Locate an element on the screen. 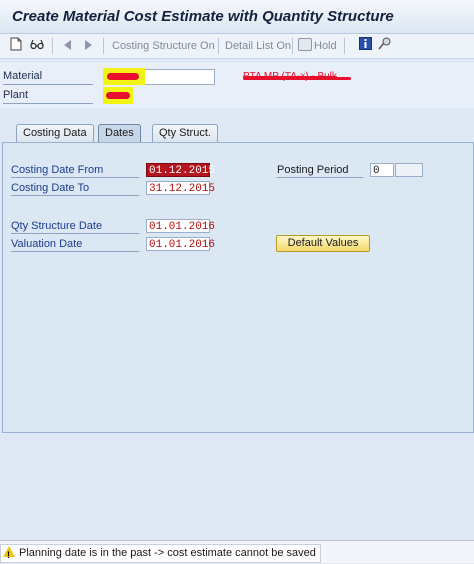 The image size is (474, 564). triangle-right-icon is located at coordinates (88, 46).